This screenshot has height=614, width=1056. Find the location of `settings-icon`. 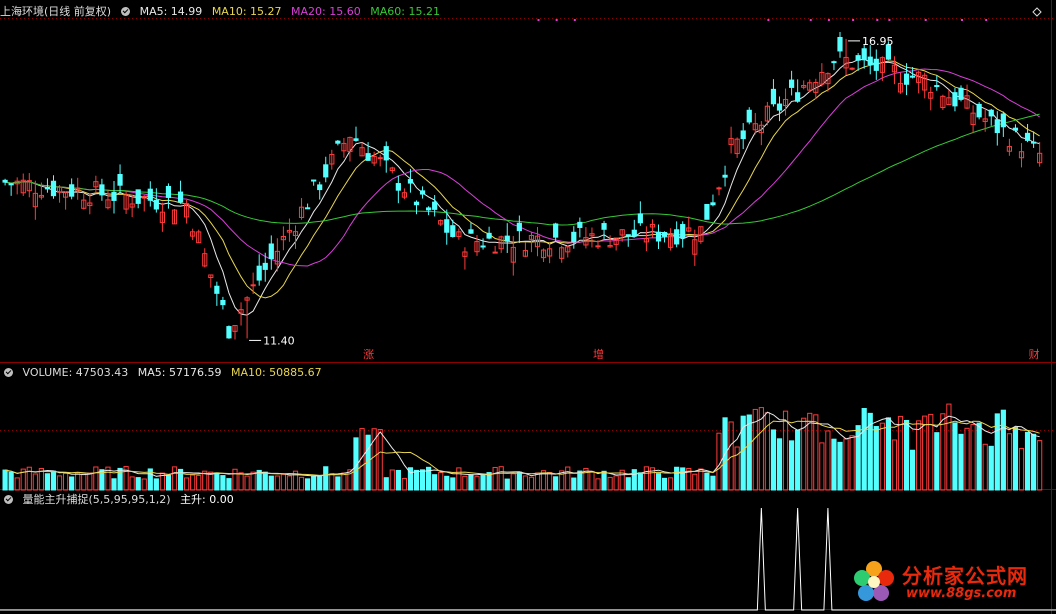

settings-icon is located at coordinates (126, 11).